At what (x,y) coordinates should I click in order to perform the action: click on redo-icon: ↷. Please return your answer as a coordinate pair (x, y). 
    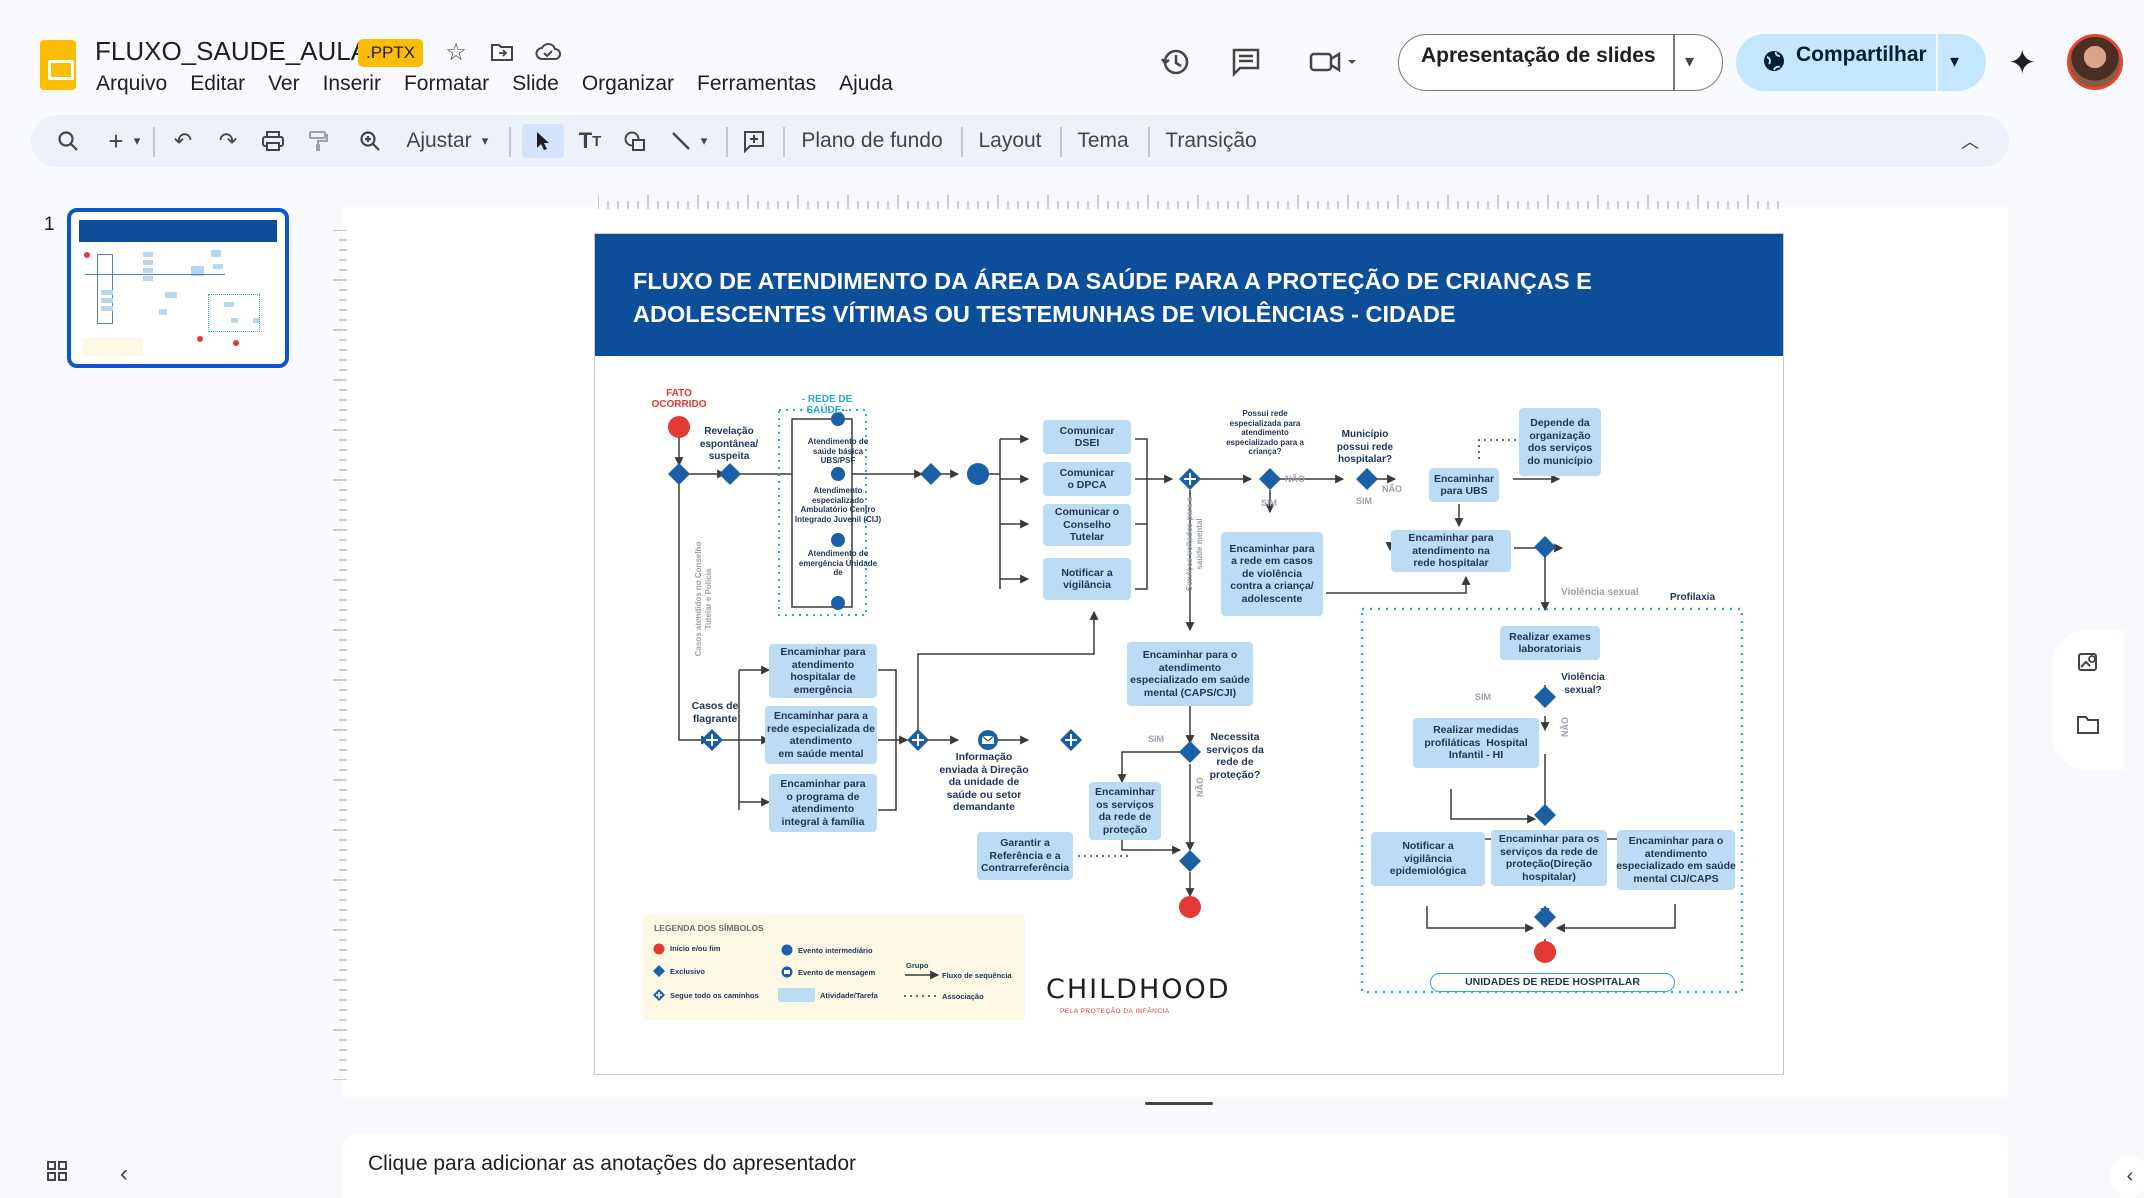
    Looking at the image, I should click on (228, 141).